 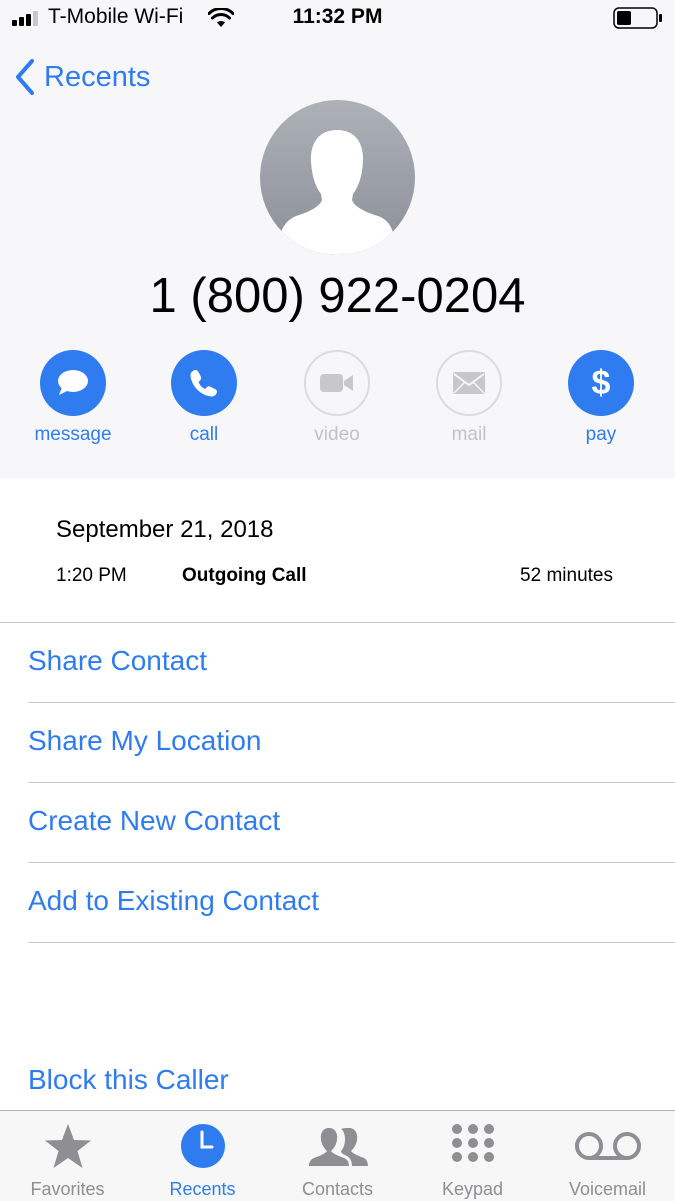 I want to click on pay-circle: $, so click(x=601, y=383).